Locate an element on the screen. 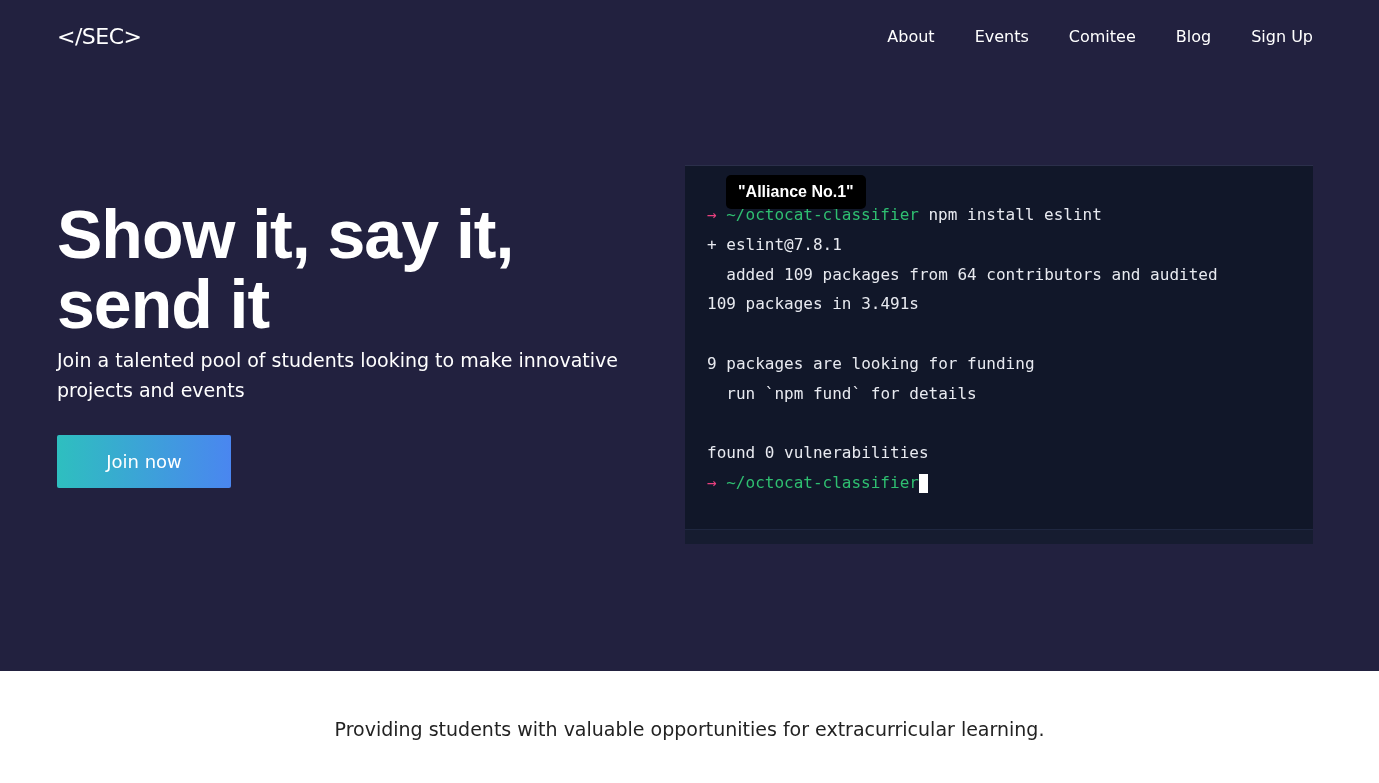 The height and width of the screenshot is (783, 1379). terminal-output: 109 packages in 3.491s is located at coordinates (813, 304).